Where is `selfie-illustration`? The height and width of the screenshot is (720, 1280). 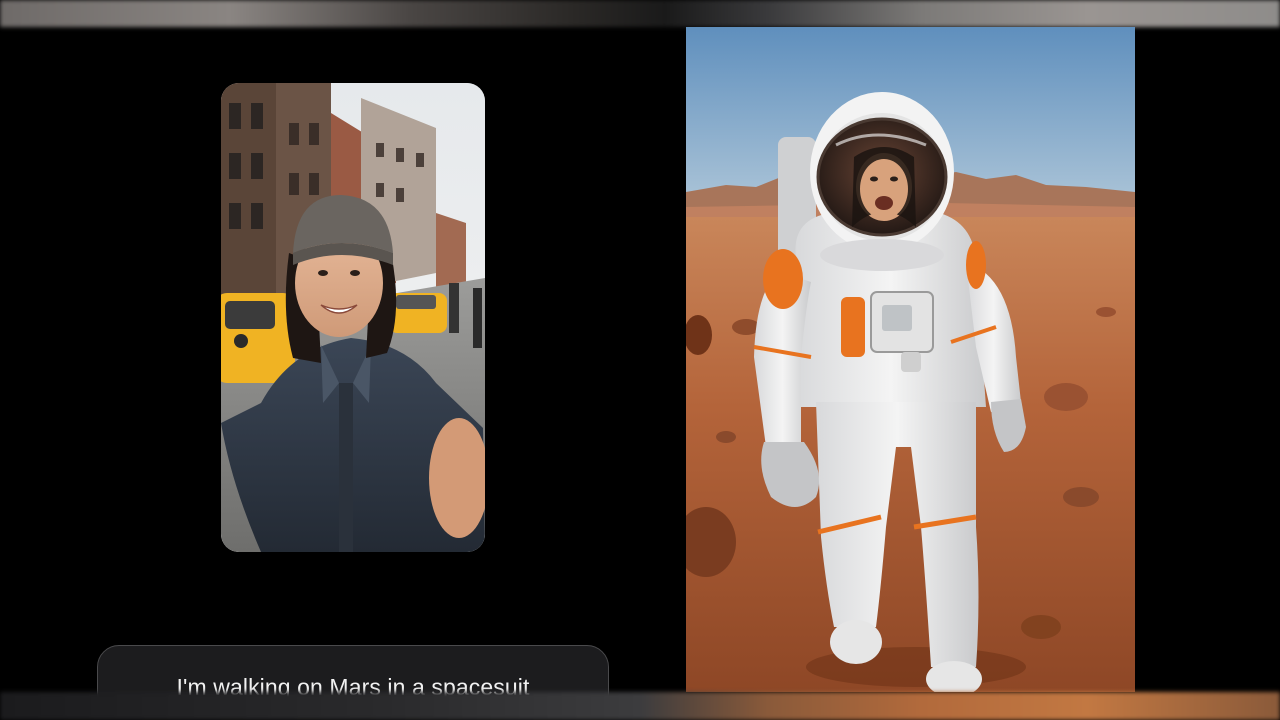 selfie-illustration is located at coordinates (353, 317).